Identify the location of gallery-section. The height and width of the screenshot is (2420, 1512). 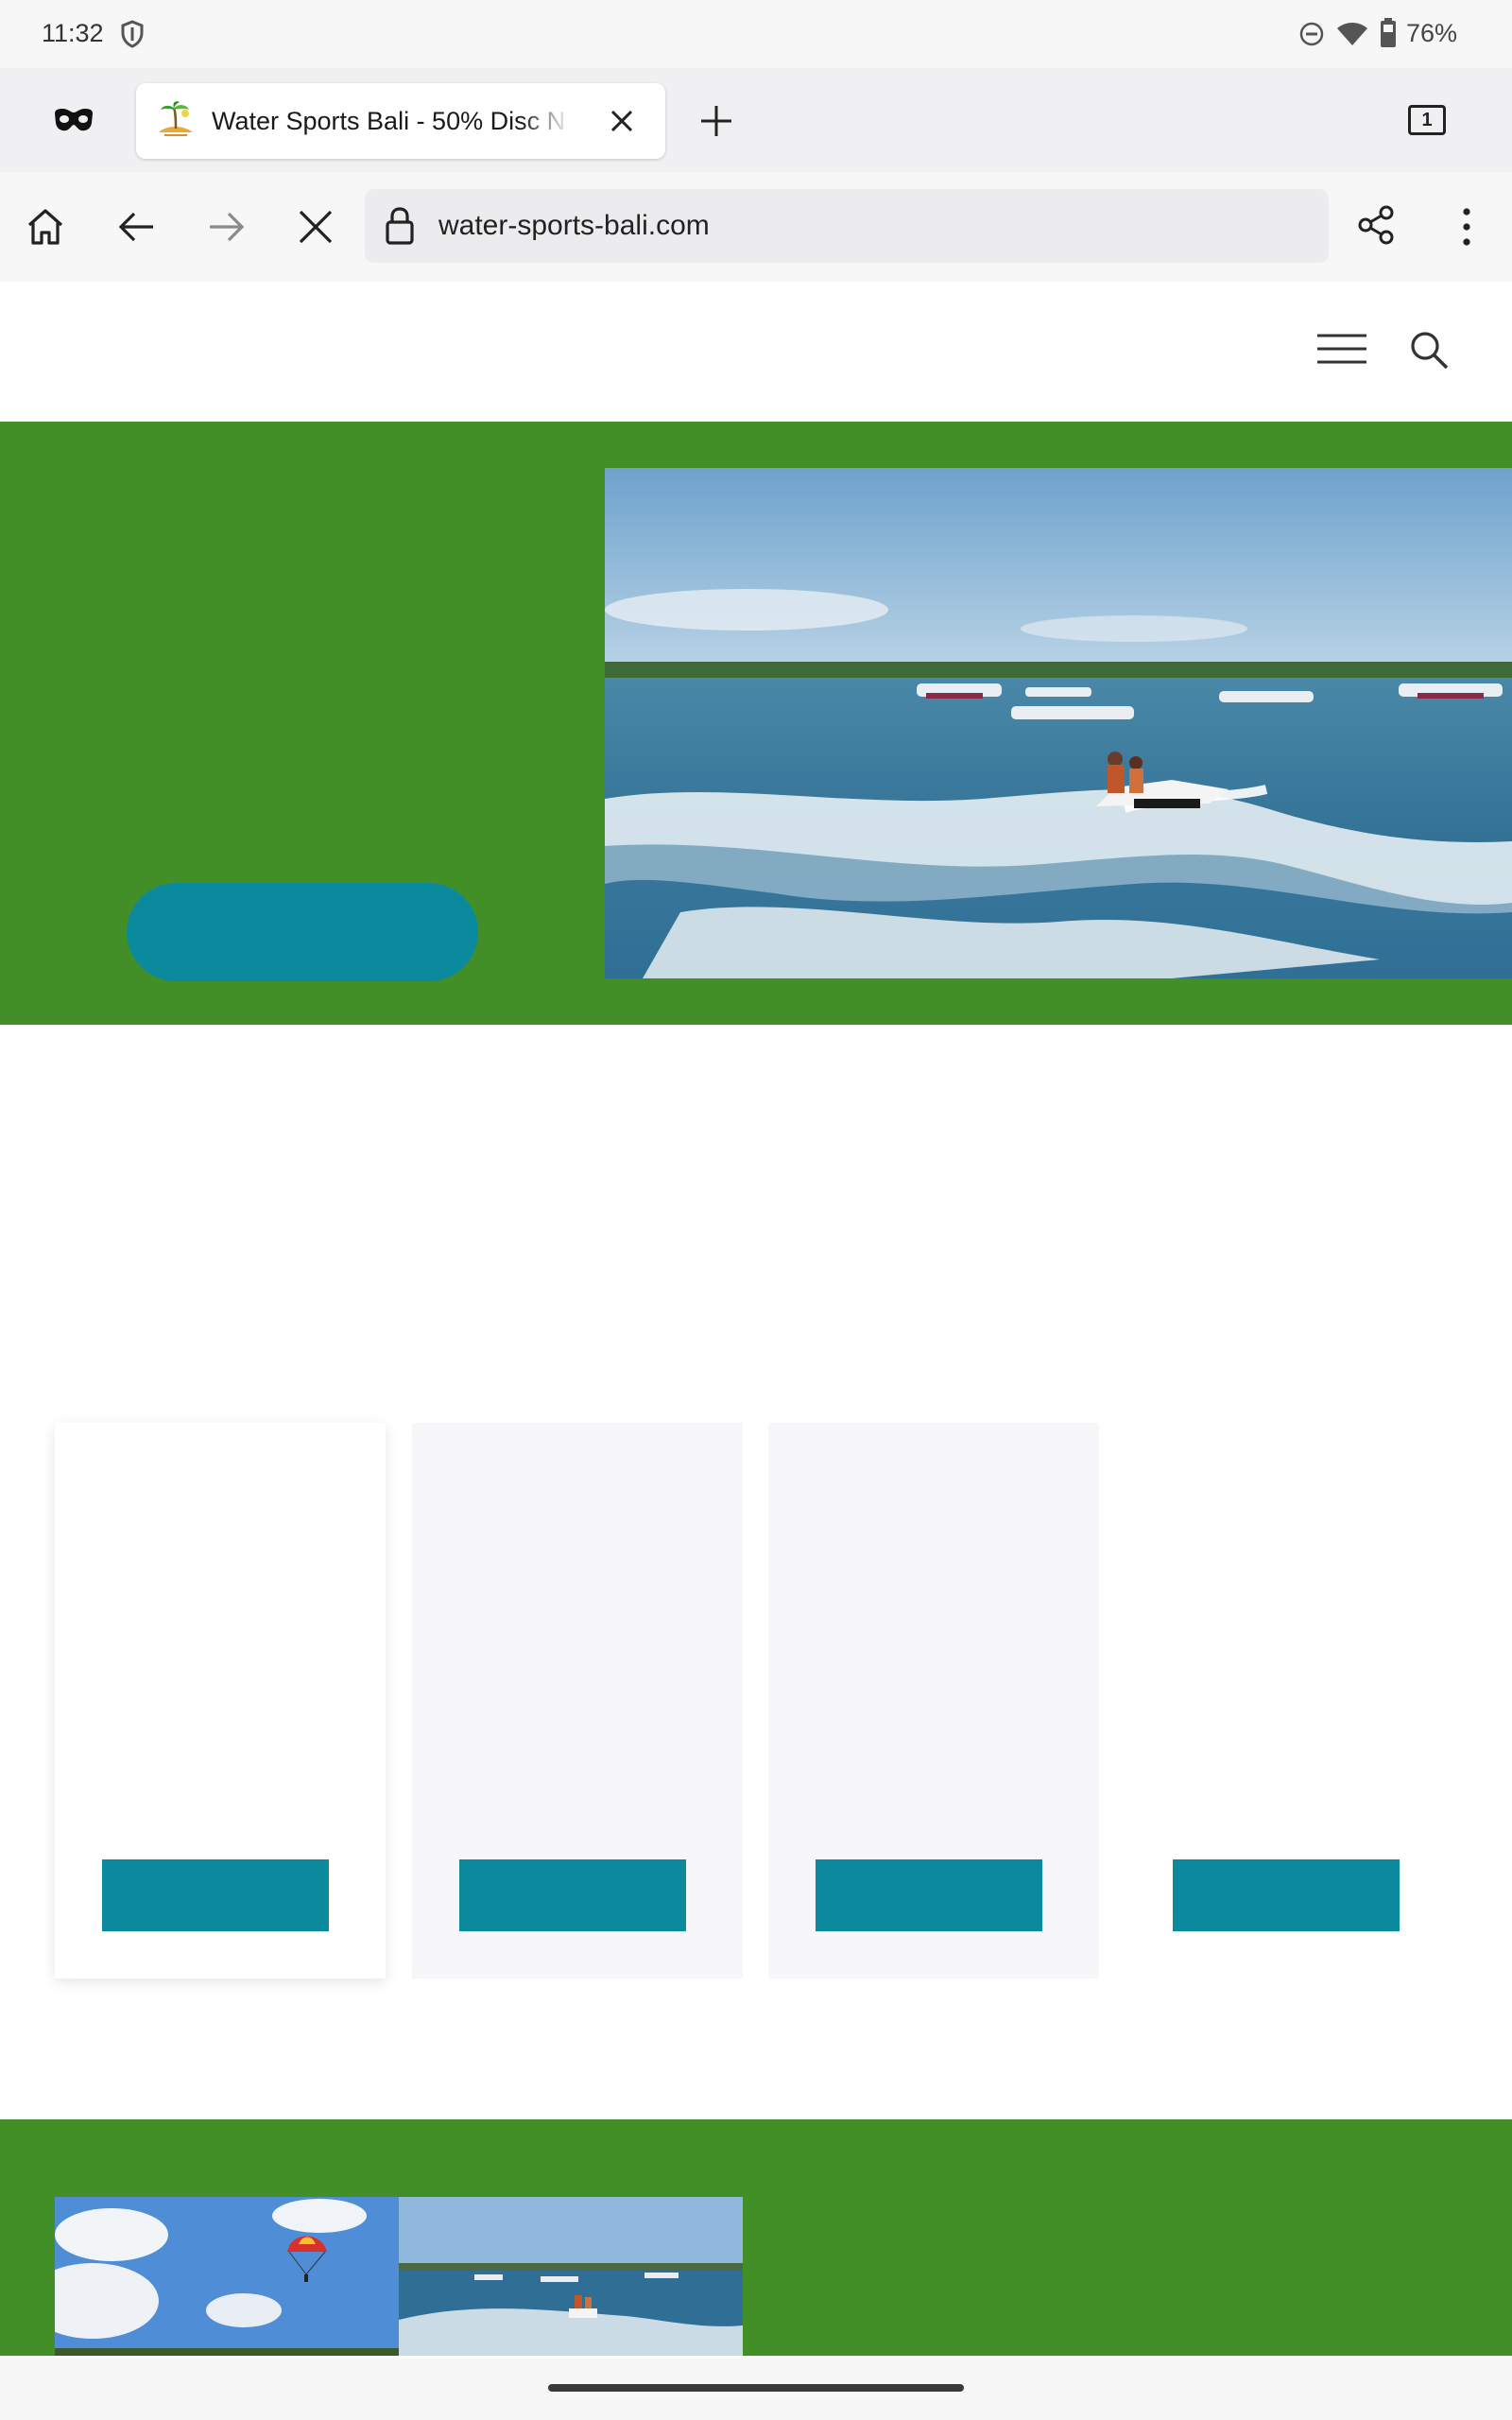
(756, 2238).